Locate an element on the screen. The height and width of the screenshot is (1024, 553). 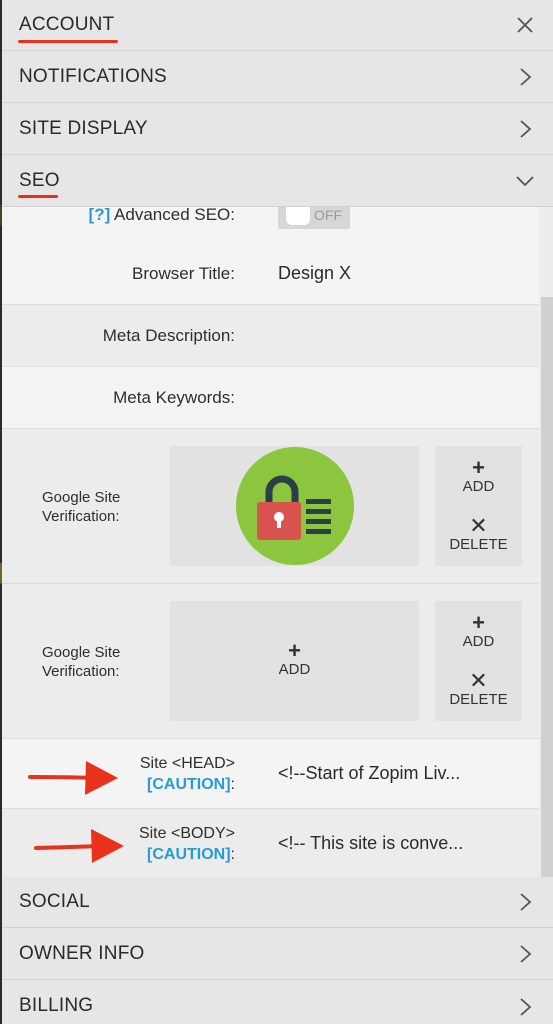
advanced-seo-toggle: OFF is located at coordinates (314, 218).